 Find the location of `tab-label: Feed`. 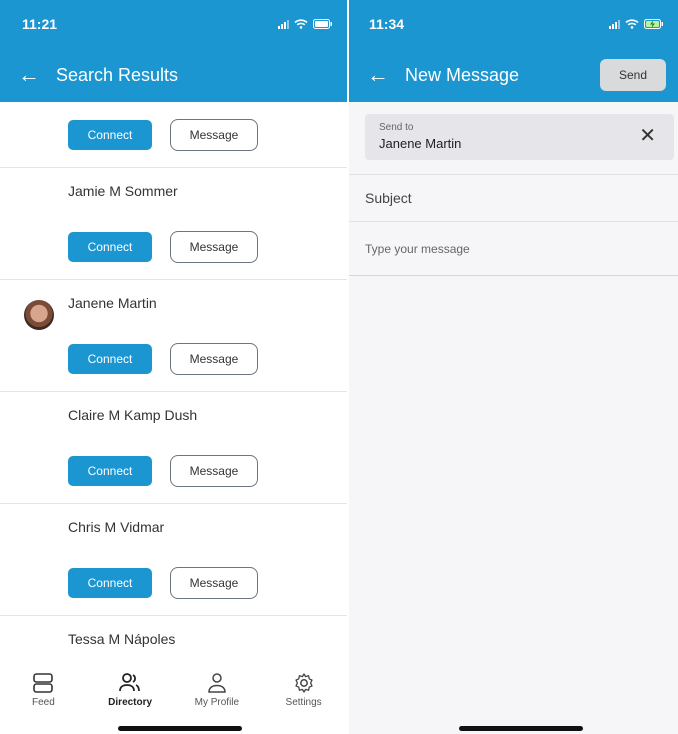

tab-label: Feed is located at coordinates (43, 702).